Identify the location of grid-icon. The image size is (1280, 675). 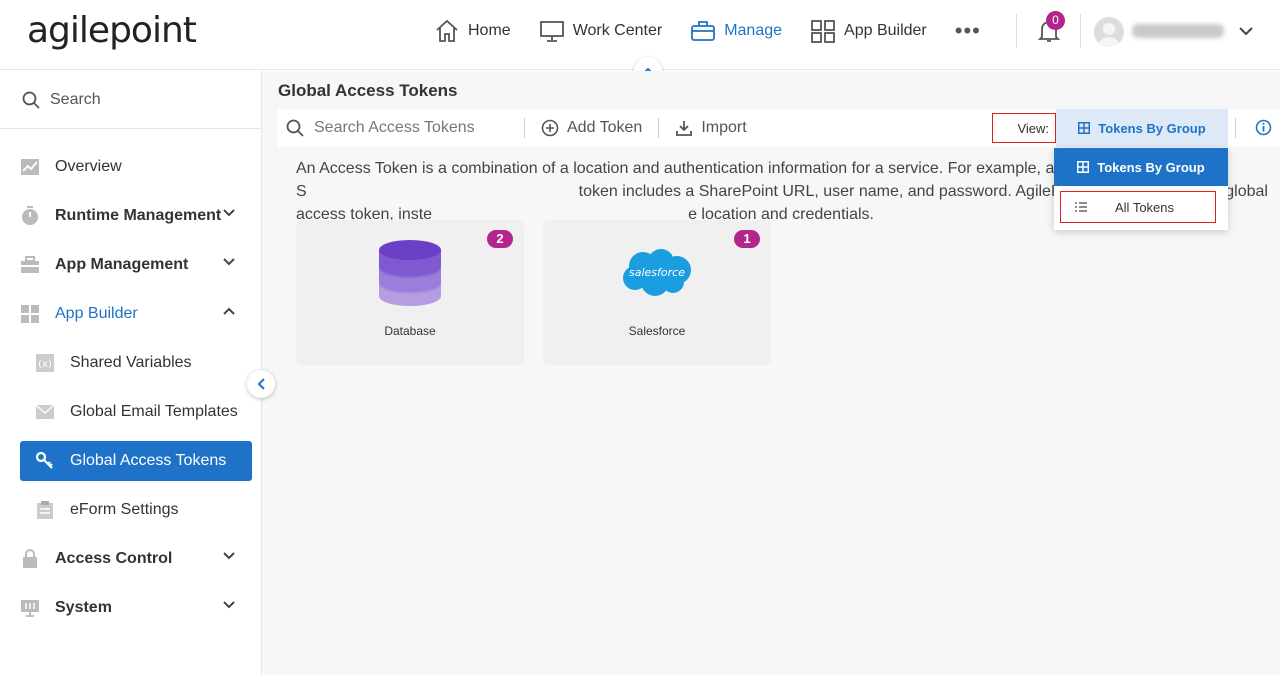
(823, 31).